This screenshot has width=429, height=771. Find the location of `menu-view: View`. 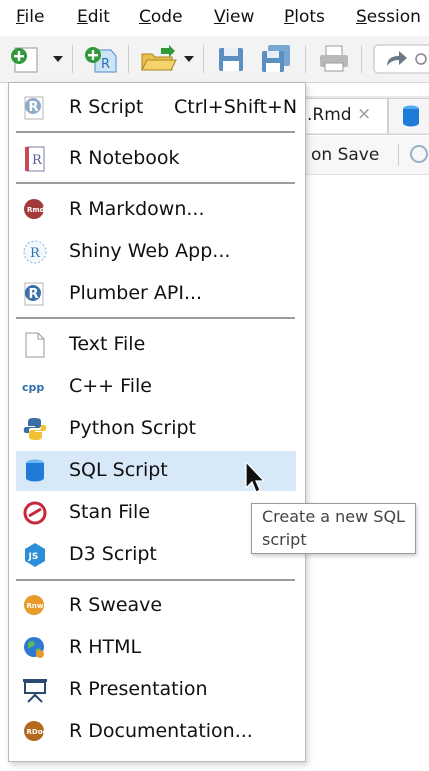

menu-view: View is located at coordinates (234, 17).